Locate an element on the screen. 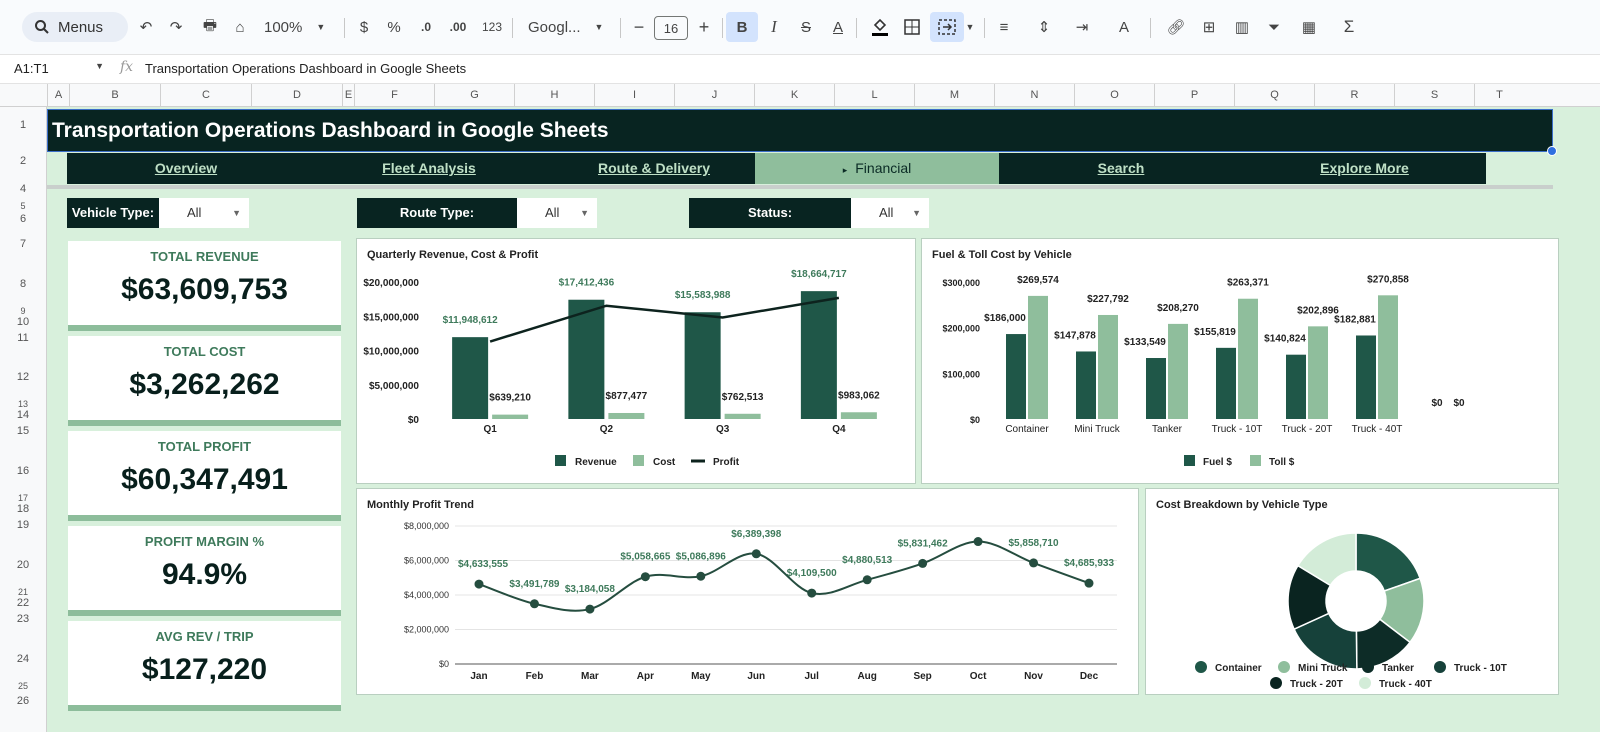 This screenshot has height=732, width=1600. column-header: T is located at coordinates (1499, 95).